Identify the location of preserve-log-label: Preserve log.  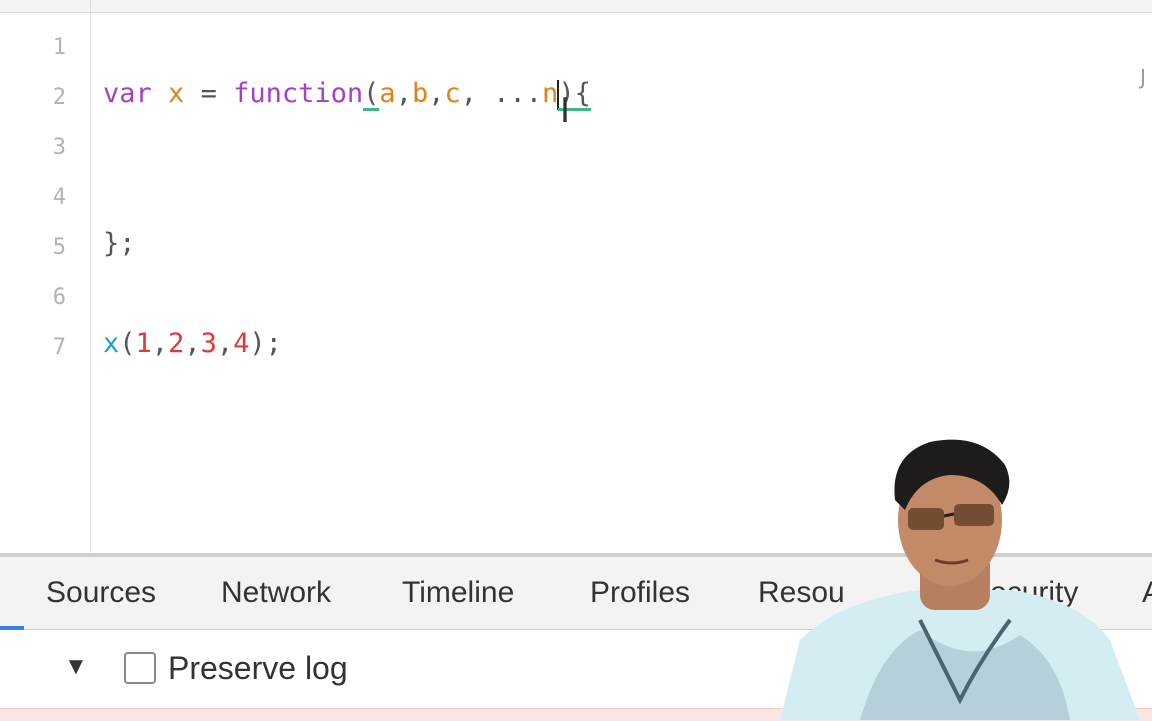
(258, 668).